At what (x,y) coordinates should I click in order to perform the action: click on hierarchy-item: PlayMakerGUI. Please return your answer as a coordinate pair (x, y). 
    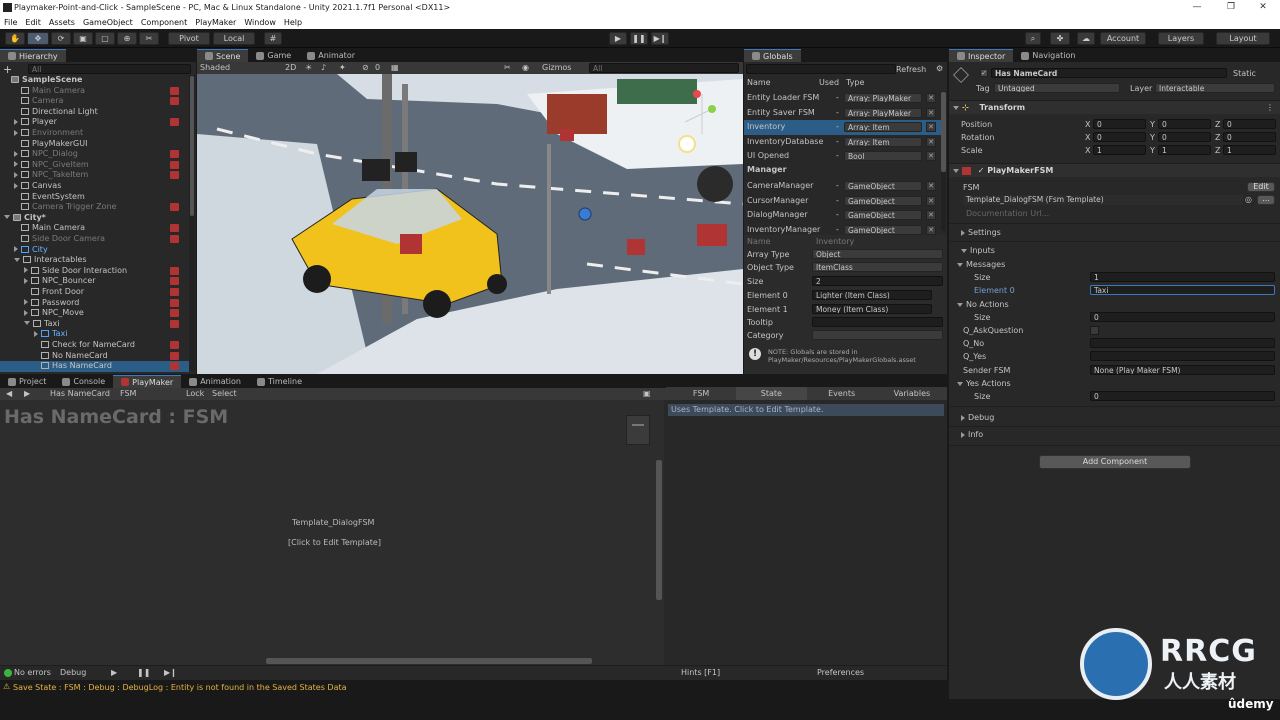
    Looking at the image, I should click on (94, 144).